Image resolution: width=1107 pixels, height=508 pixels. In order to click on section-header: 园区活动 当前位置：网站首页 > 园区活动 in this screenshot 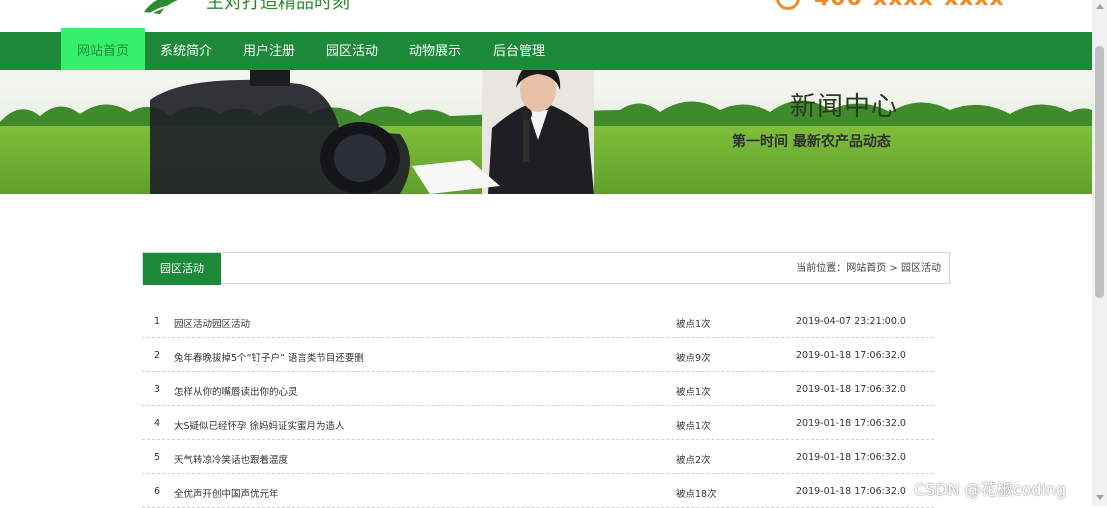, I will do `click(546, 268)`.